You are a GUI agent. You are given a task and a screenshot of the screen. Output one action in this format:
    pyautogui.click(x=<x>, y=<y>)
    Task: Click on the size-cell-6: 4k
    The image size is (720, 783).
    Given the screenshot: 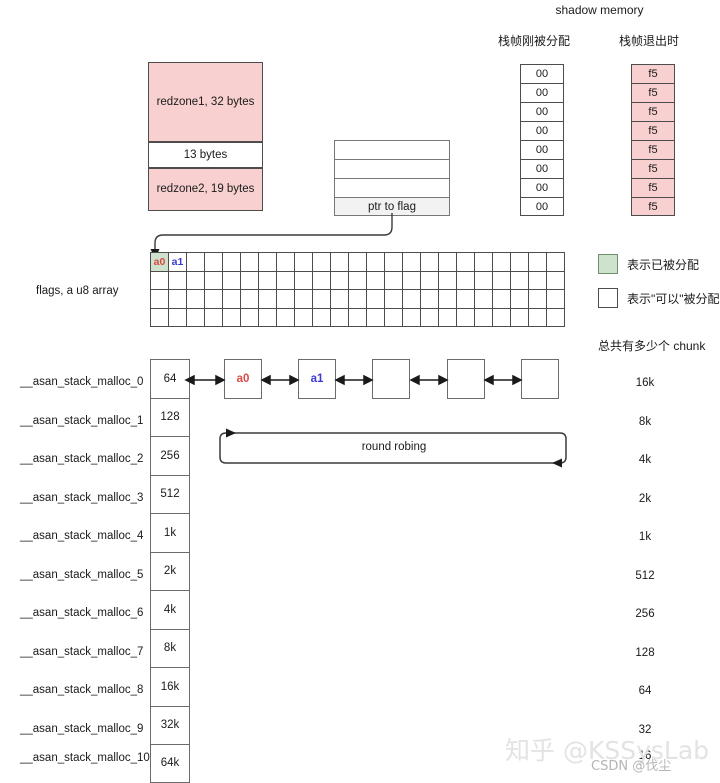 What is the action you would take?
    pyautogui.click(x=170, y=609)
    